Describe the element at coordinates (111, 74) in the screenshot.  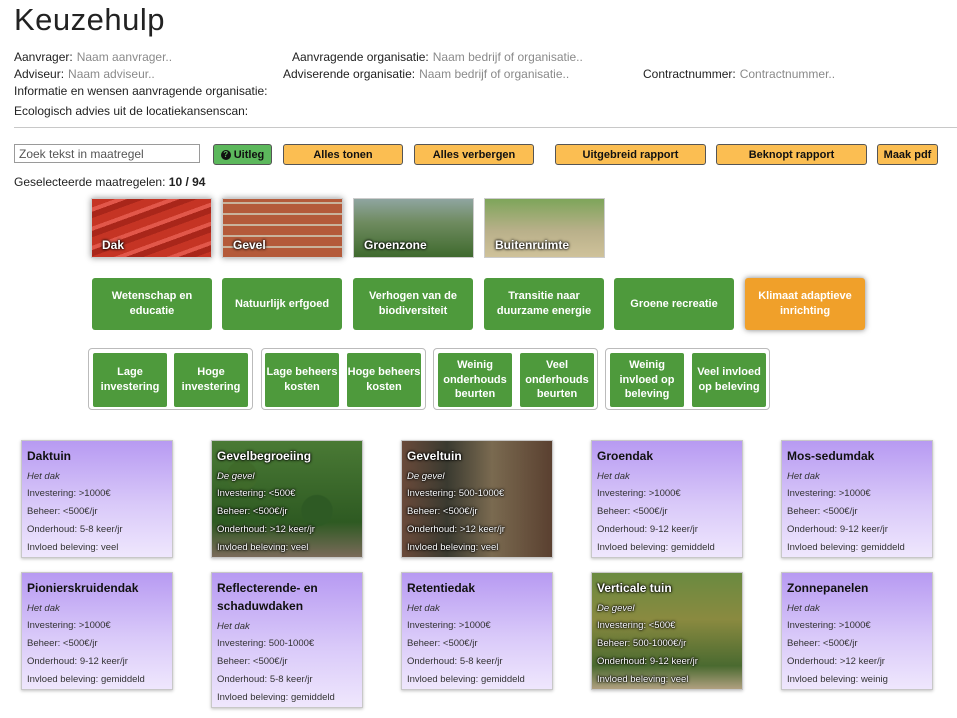
I see `adviseur-input: Naam adviseur..` at that location.